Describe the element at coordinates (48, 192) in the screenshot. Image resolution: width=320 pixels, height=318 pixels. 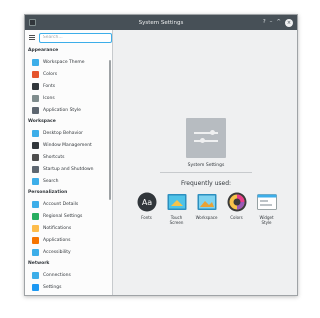
I see `section-header: Personalization` at that location.